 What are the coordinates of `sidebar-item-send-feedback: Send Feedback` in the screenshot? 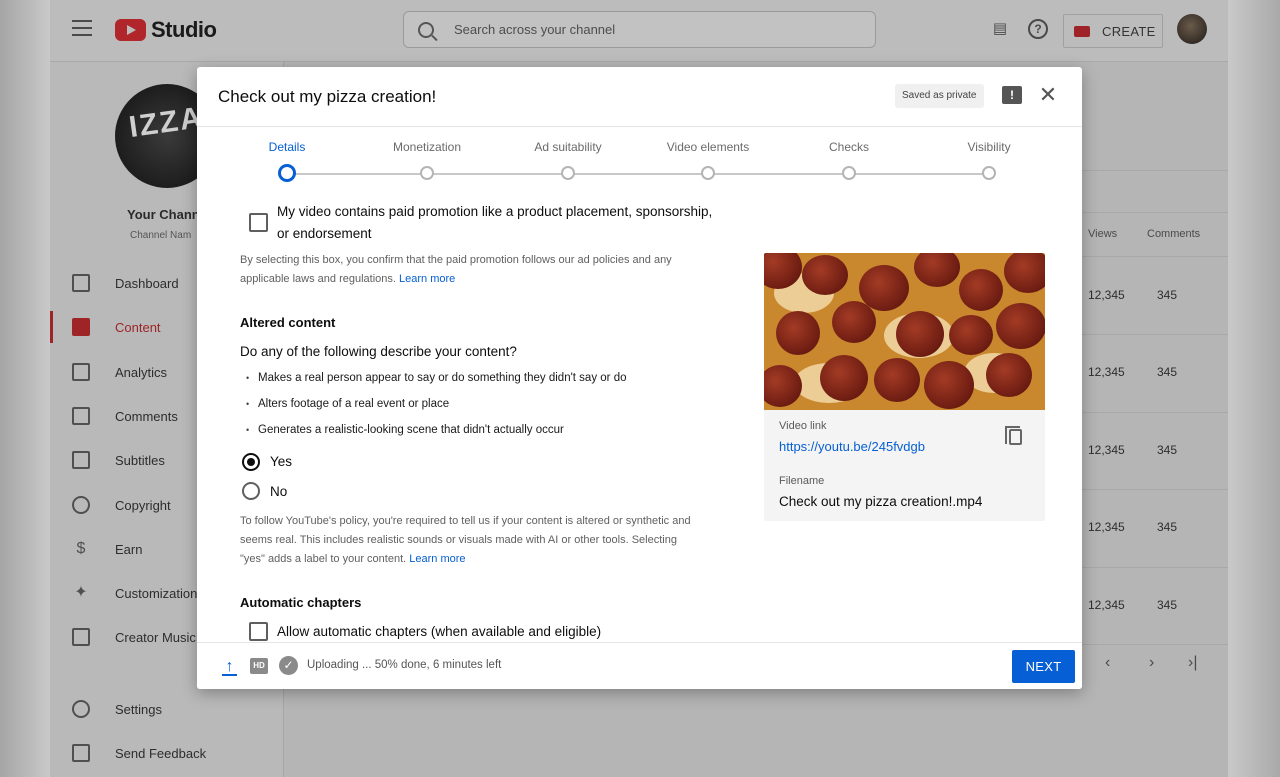 It's located at (167, 753).